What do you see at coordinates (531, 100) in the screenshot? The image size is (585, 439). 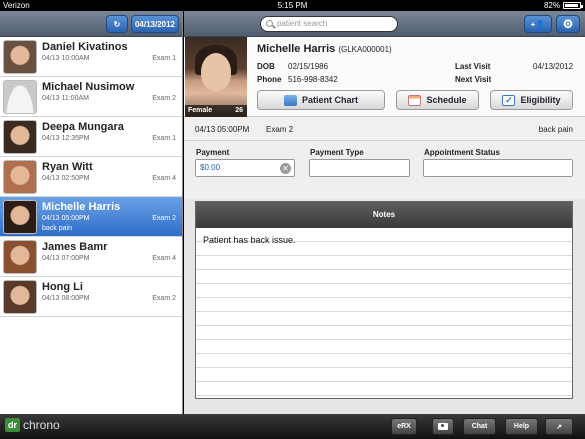 I see `eligibility-button: ✓ Eligibility` at bounding box center [531, 100].